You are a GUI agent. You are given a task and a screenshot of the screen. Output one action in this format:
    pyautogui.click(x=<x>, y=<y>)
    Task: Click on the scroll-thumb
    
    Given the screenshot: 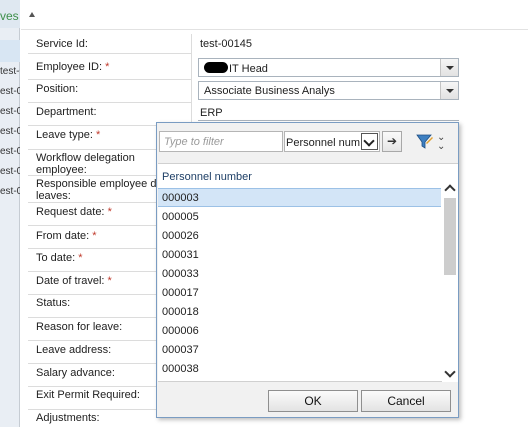 What is the action you would take?
    pyautogui.click(x=450, y=236)
    